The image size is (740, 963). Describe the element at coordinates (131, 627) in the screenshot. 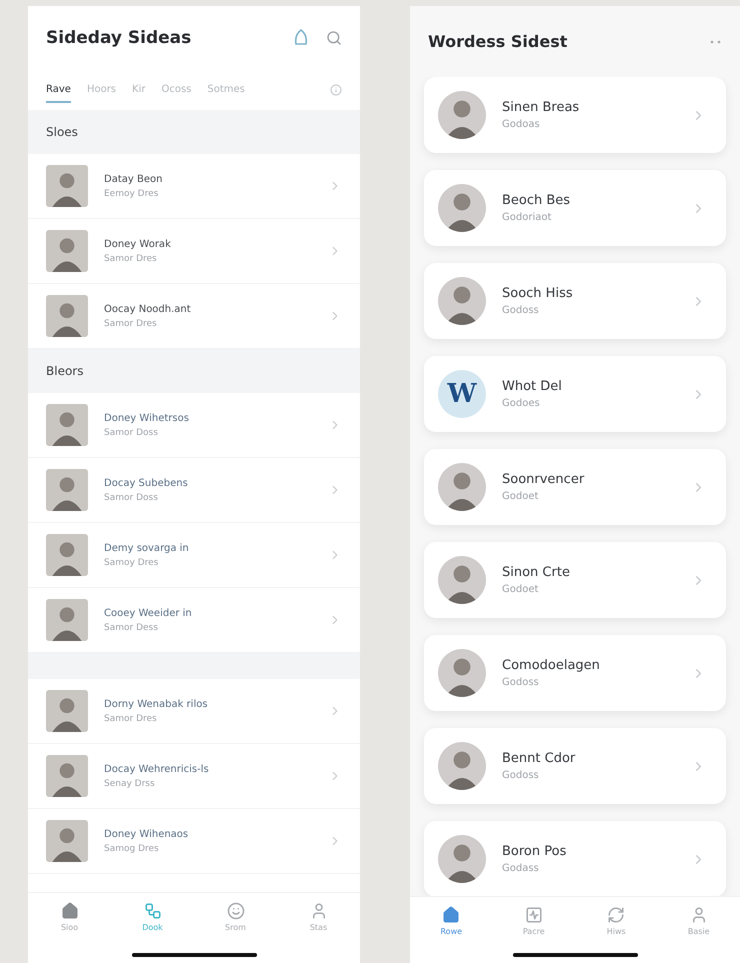

I see `contact-subtitle: Samor Dess` at that location.